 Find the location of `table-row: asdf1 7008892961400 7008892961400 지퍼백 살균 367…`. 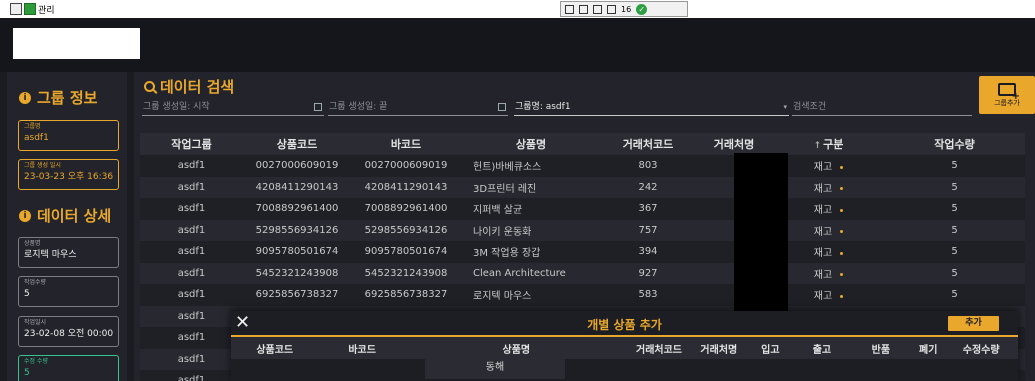

table-row: asdf1 7008892961400 7008892961400 지퍼백 살균 367… is located at coordinates (582, 209).